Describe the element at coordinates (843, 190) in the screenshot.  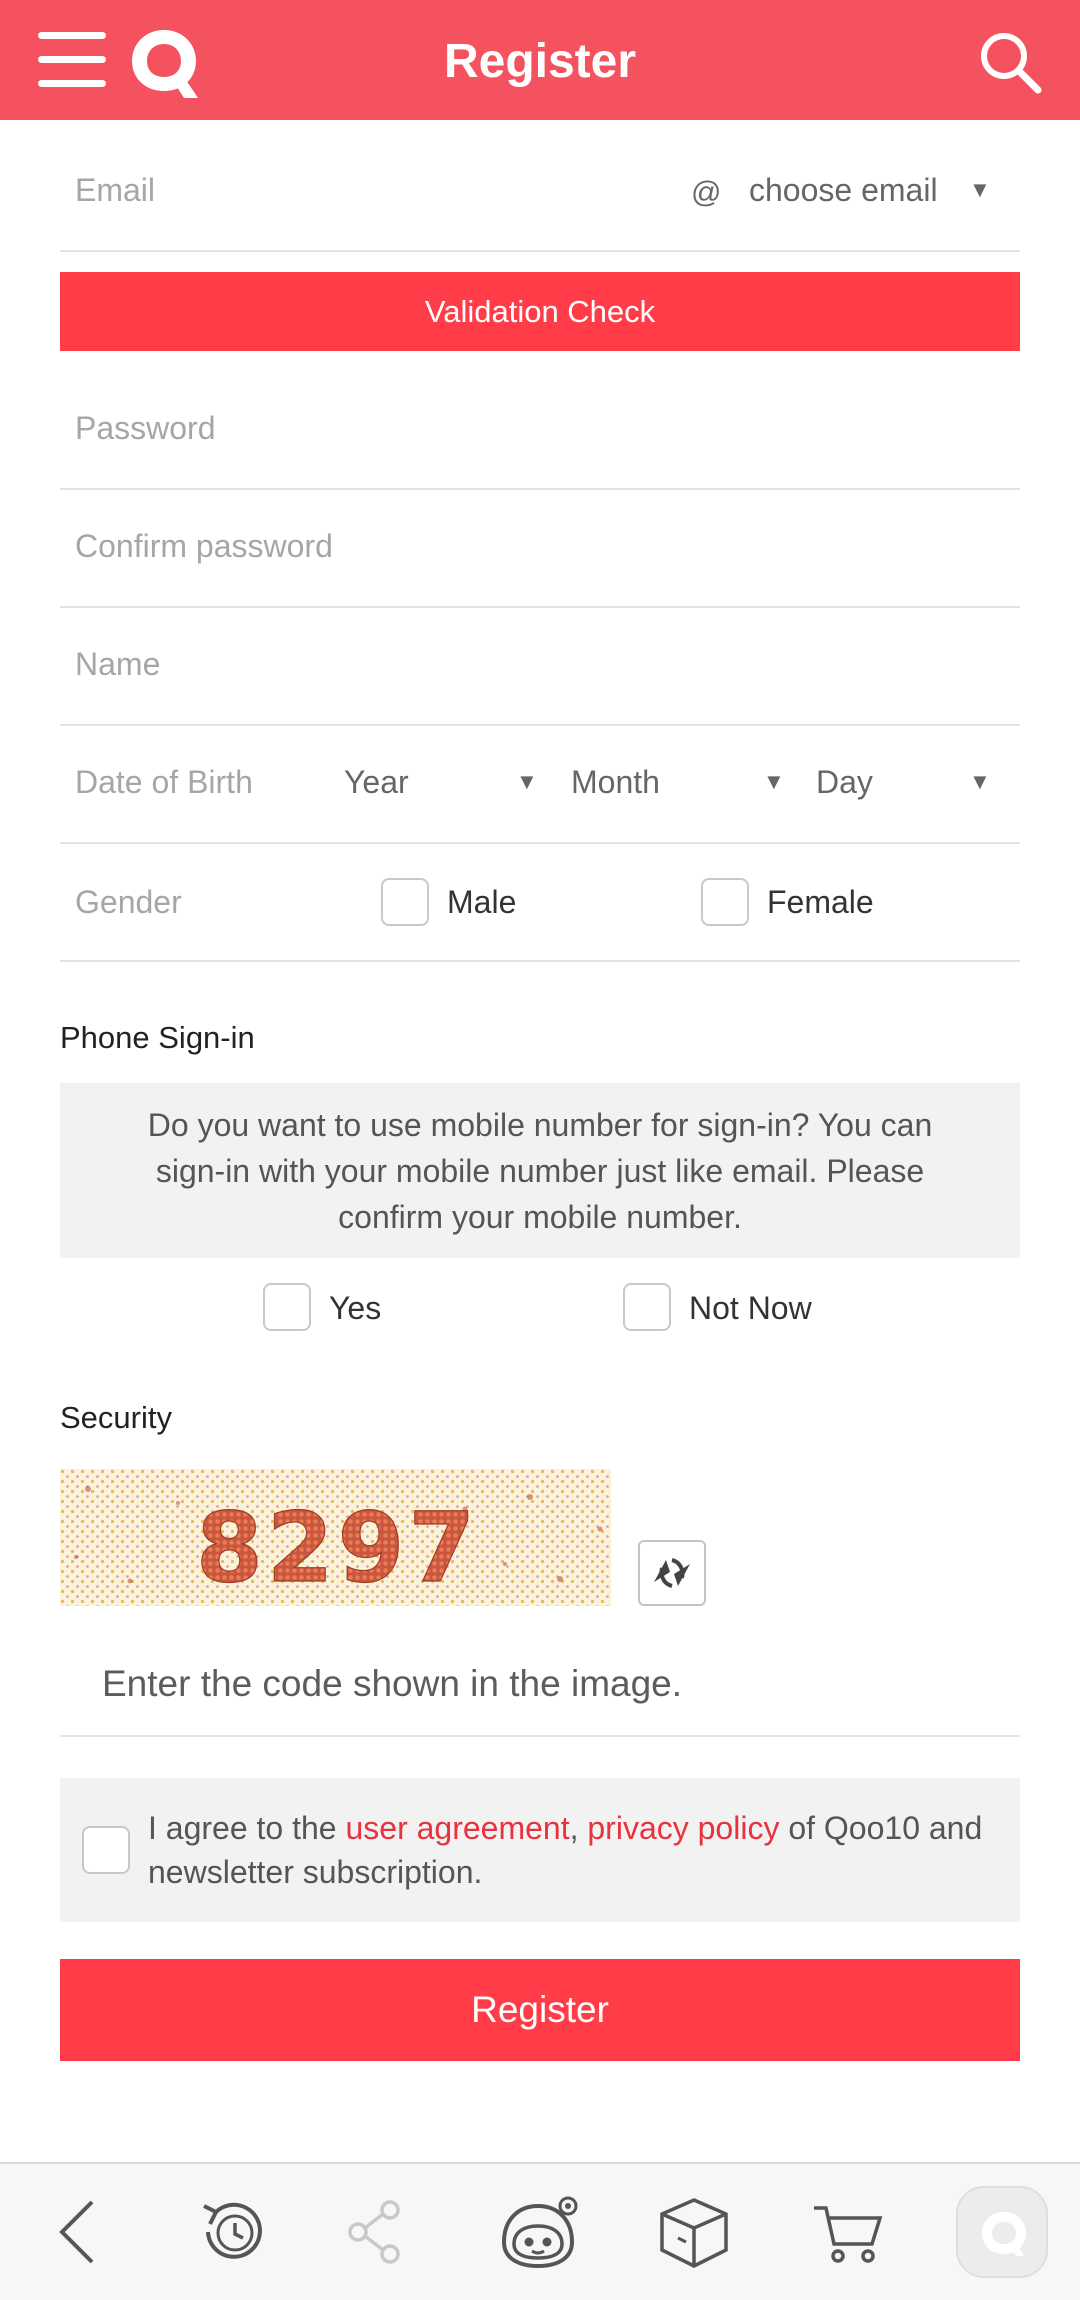
I see `email-domain-select: choose email` at that location.